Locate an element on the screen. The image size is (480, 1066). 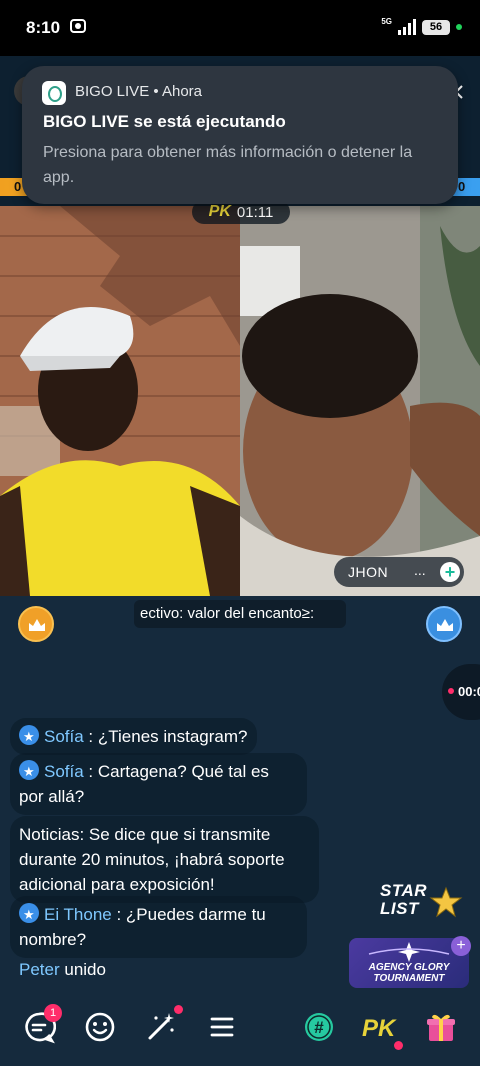
hashtag-icon: # is located at coordinates (319, 1027).